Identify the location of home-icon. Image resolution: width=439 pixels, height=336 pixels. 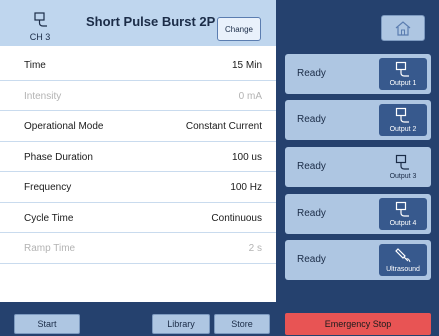
(403, 28).